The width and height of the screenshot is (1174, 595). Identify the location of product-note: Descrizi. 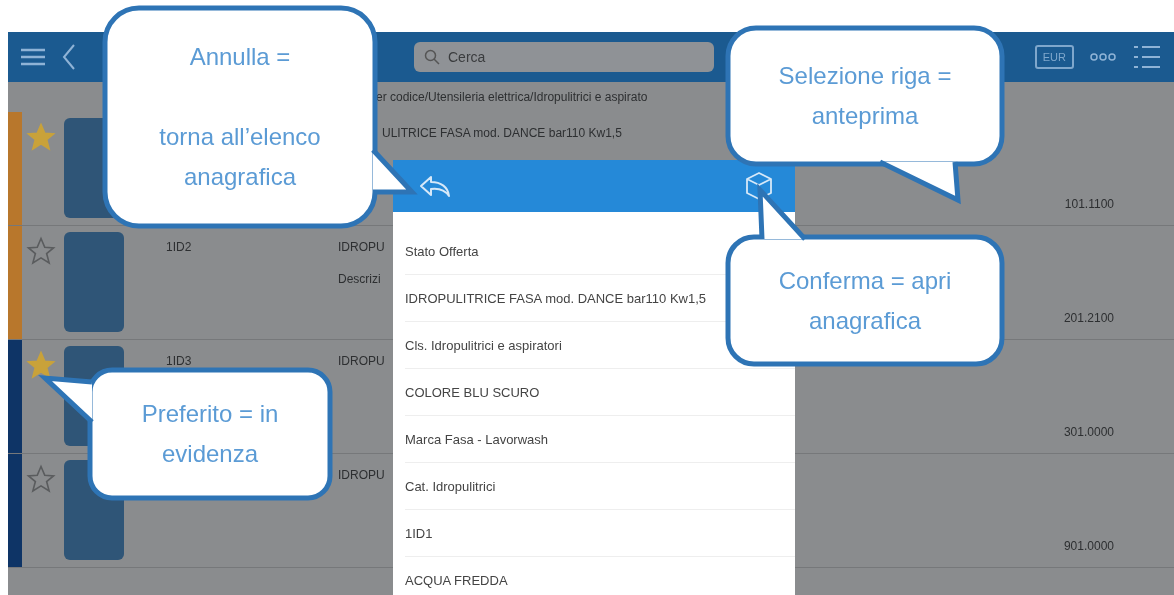
(359, 279).